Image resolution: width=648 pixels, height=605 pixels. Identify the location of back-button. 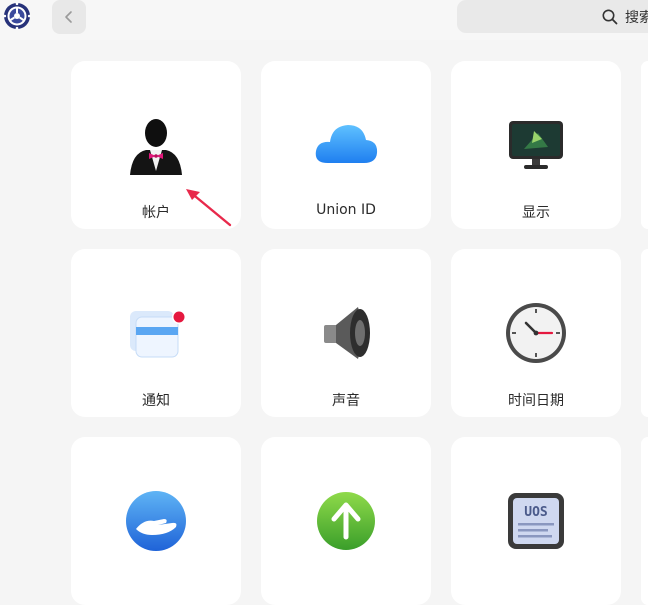
(69, 17).